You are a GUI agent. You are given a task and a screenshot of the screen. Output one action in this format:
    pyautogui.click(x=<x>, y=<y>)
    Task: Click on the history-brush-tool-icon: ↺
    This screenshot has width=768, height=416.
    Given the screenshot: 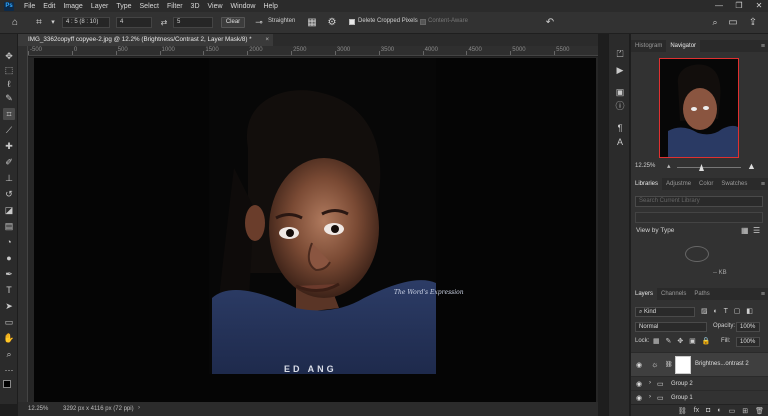 What is the action you would take?
    pyautogui.click(x=9, y=194)
    